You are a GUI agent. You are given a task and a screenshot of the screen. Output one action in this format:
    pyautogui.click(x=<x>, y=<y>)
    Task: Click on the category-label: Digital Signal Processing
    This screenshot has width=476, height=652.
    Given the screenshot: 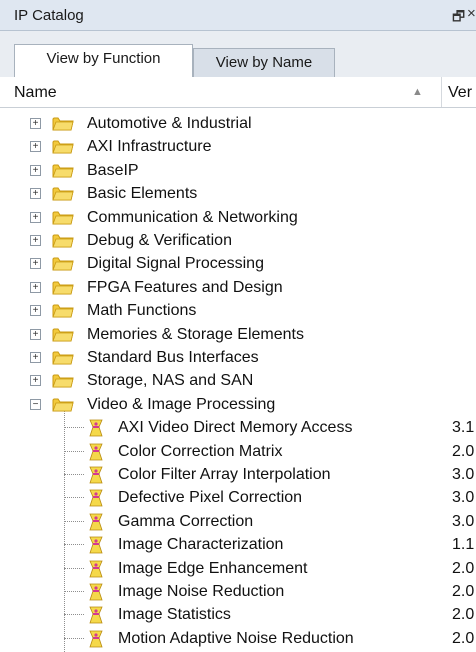 What is the action you would take?
    pyautogui.click(x=175, y=264)
    